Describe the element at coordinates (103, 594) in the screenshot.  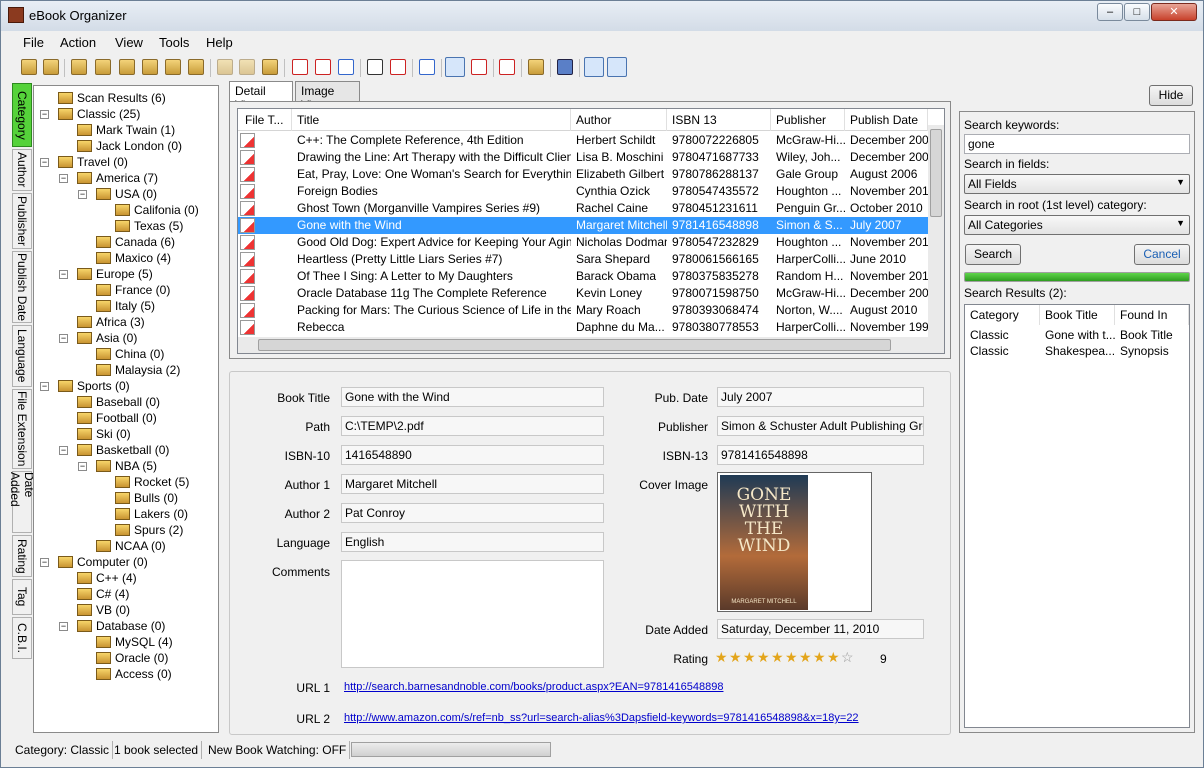
I see `tree-node: C# (4)` at that location.